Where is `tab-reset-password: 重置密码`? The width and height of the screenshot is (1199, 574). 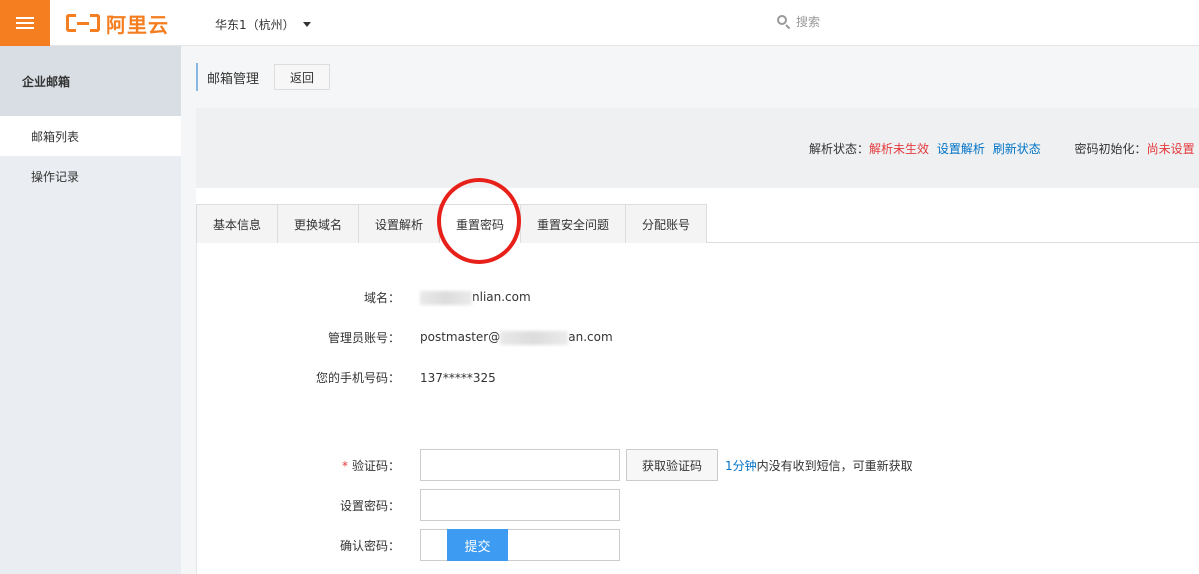 tab-reset-password: 重置密码 is located at coordinates (480, 224).